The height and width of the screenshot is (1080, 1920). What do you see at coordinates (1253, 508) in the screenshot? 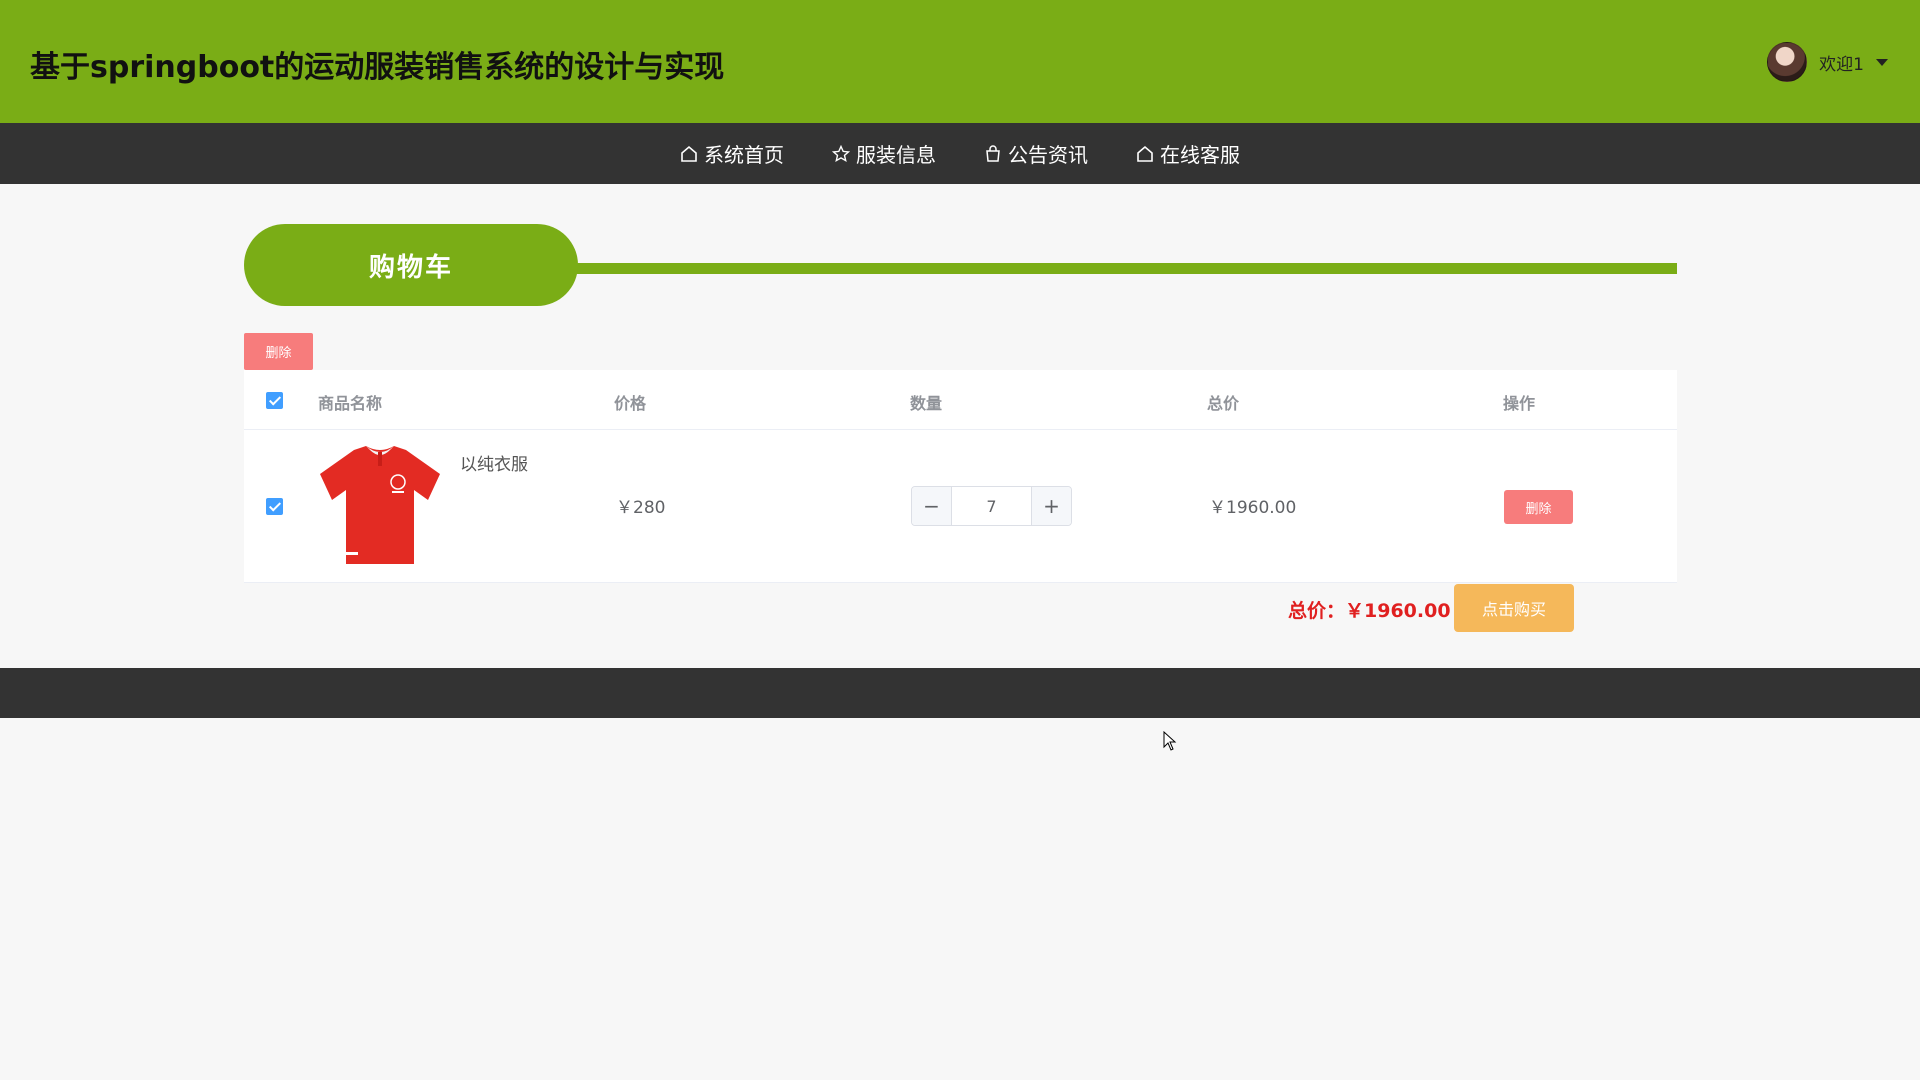
I see `row-total-price: ￥1960.00` at bounding box center [1253, 508].